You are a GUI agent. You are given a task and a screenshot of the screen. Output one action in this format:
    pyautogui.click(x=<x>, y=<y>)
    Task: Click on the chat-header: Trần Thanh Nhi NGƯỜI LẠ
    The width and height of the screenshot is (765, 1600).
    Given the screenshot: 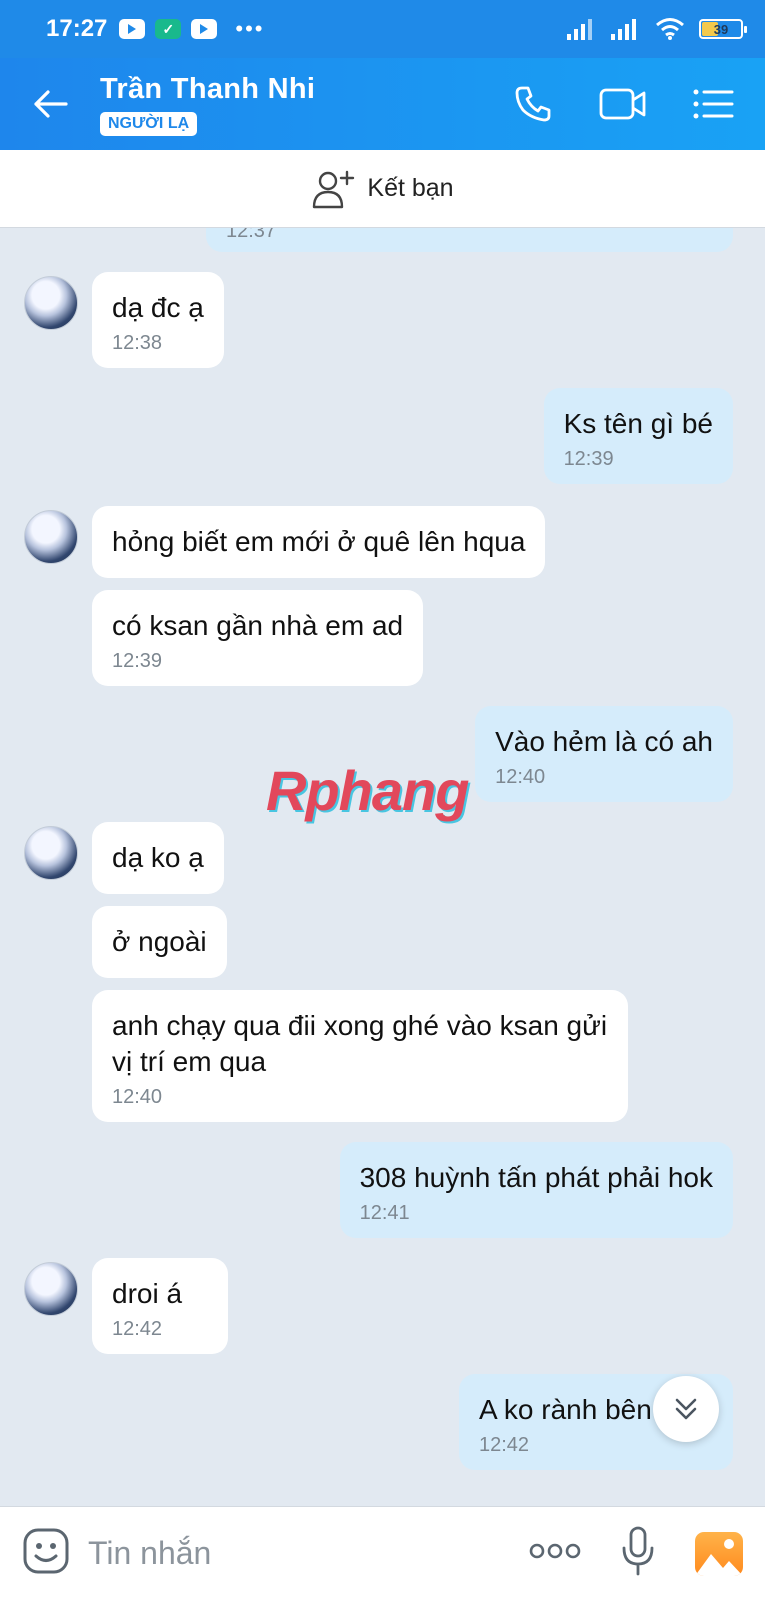 What is the action you would take?
    pyautogui.click(x=382, y=104)
    